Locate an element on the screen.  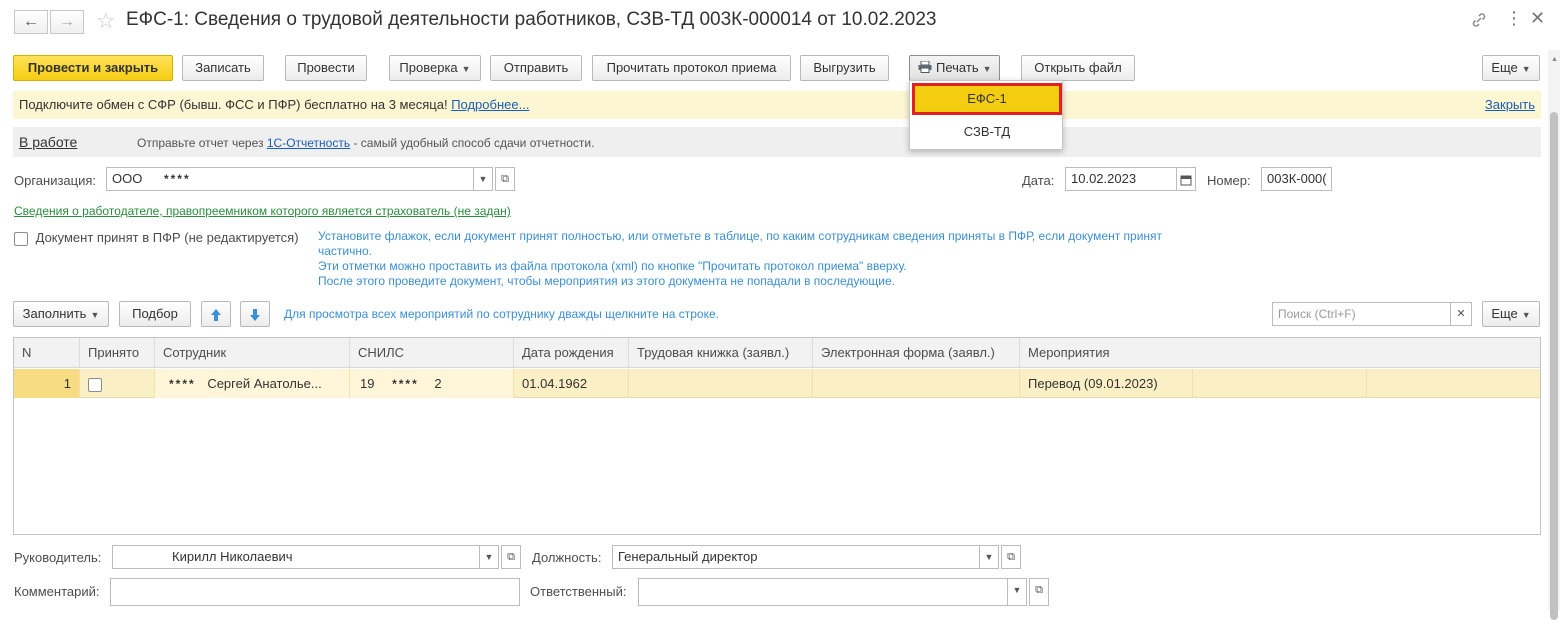
banner-close-link: Закрыть is located at coordinates (1510, 104).